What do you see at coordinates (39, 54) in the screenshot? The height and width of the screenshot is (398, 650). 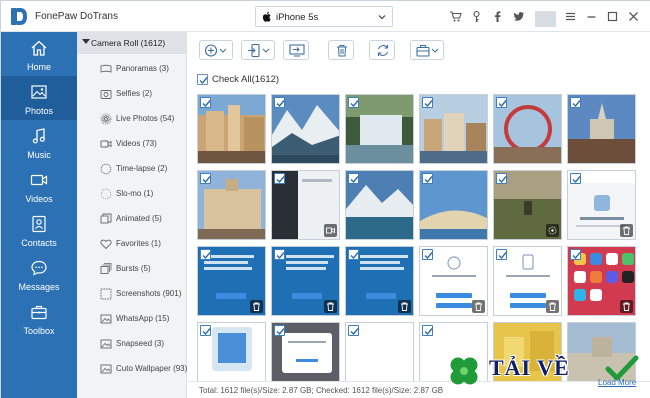 I see `nav-home: Home` at bounding box center [39, 54].